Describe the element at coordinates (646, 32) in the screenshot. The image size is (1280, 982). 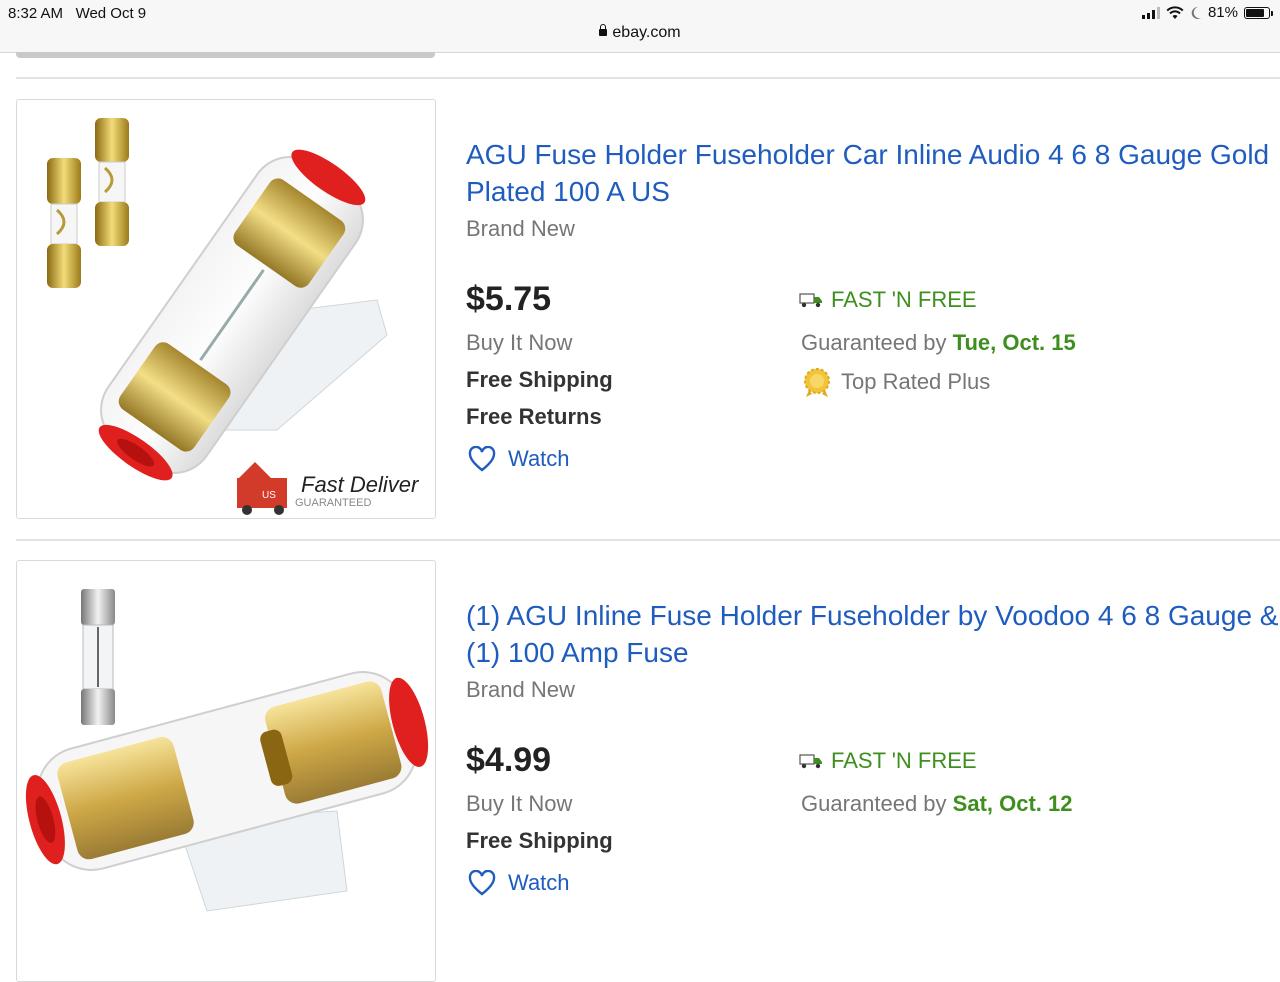
I see `url-text: ebay.com` at that location.